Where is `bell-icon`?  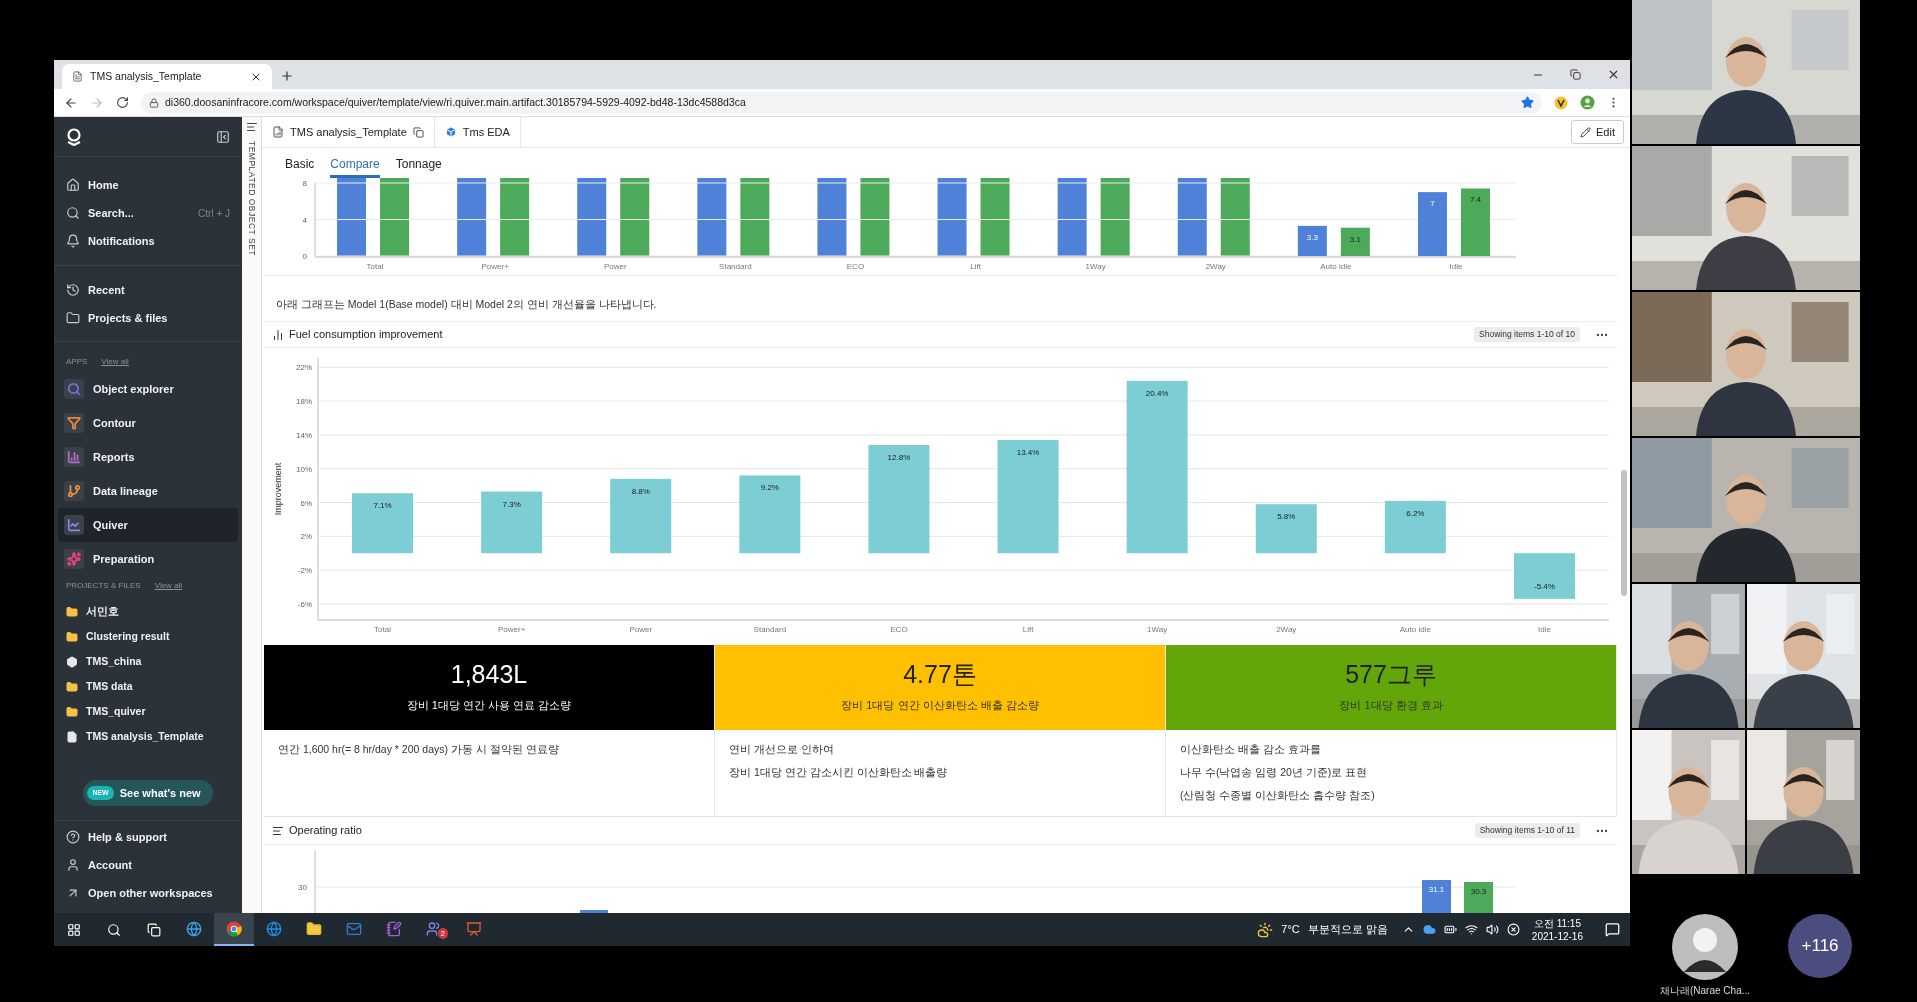
bell-icon is located at coordinates (73, 241).